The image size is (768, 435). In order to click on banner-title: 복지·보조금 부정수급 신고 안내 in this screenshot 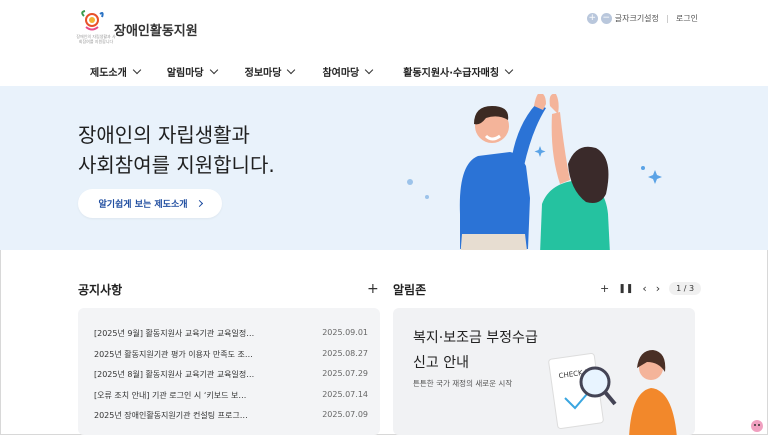, I will do `click(475, 351)`.